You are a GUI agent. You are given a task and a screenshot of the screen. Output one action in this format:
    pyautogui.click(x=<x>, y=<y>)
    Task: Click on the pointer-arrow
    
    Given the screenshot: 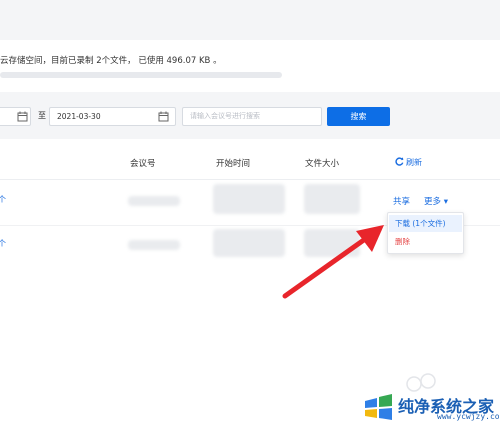 What is the action you would take?
    pyautogui.click(x=333, y=262)
    